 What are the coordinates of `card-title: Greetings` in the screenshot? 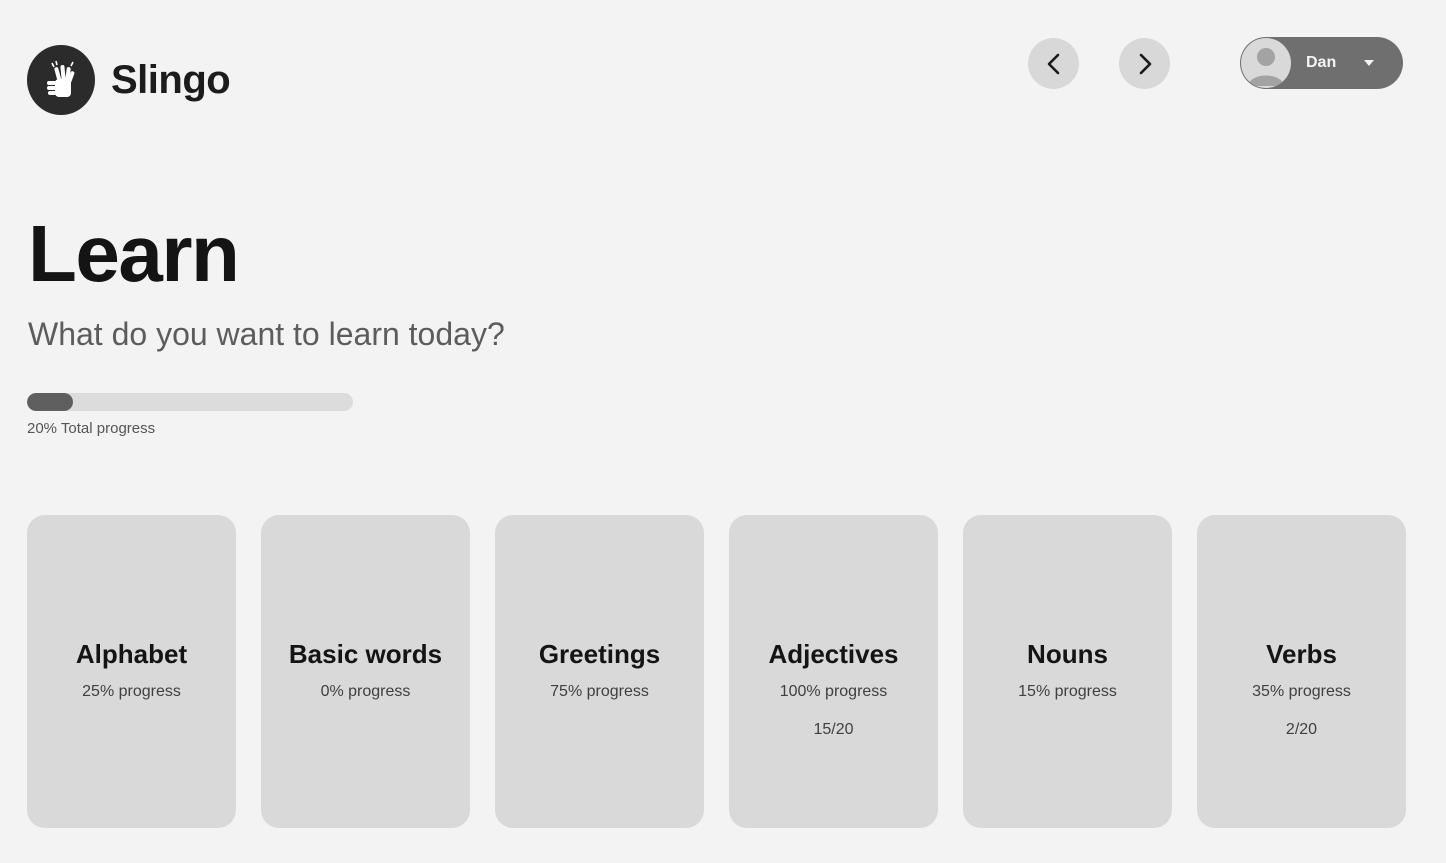 It's located at (599, 654).